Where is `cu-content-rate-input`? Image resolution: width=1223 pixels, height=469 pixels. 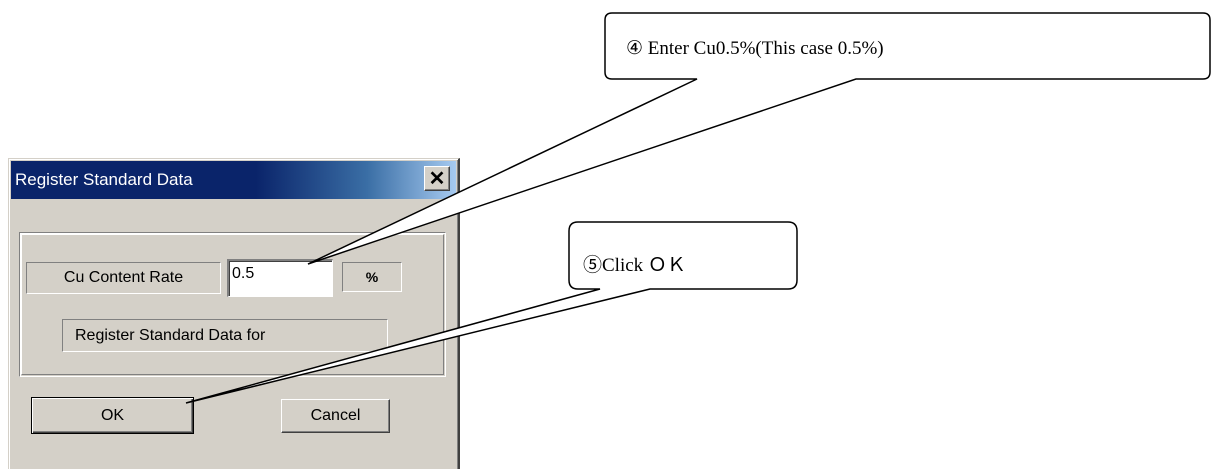 cu-content-rate-input is located at coordinates (280, 278).